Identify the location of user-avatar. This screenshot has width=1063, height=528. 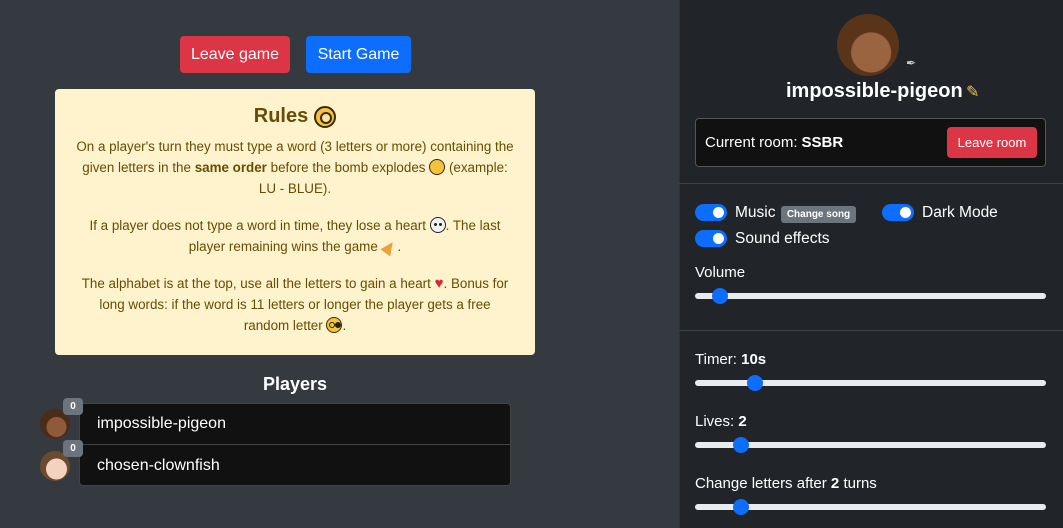
(868, 45).